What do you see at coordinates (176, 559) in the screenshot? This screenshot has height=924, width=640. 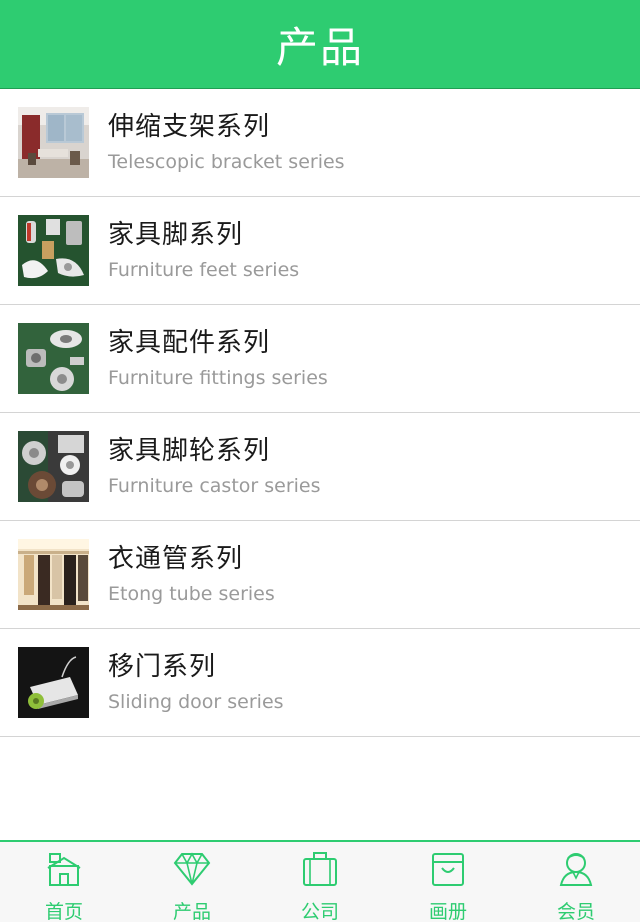 I see `product-title: 衣通管系列` at bounding box center [176, 559].